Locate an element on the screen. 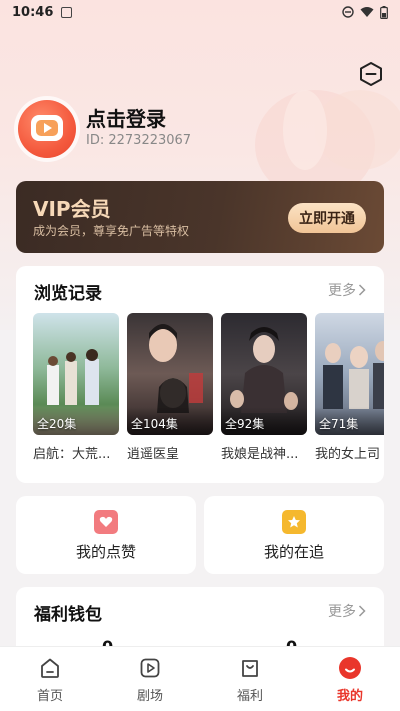  history-title: 浏览记录 is located at coordinates (68, 294).